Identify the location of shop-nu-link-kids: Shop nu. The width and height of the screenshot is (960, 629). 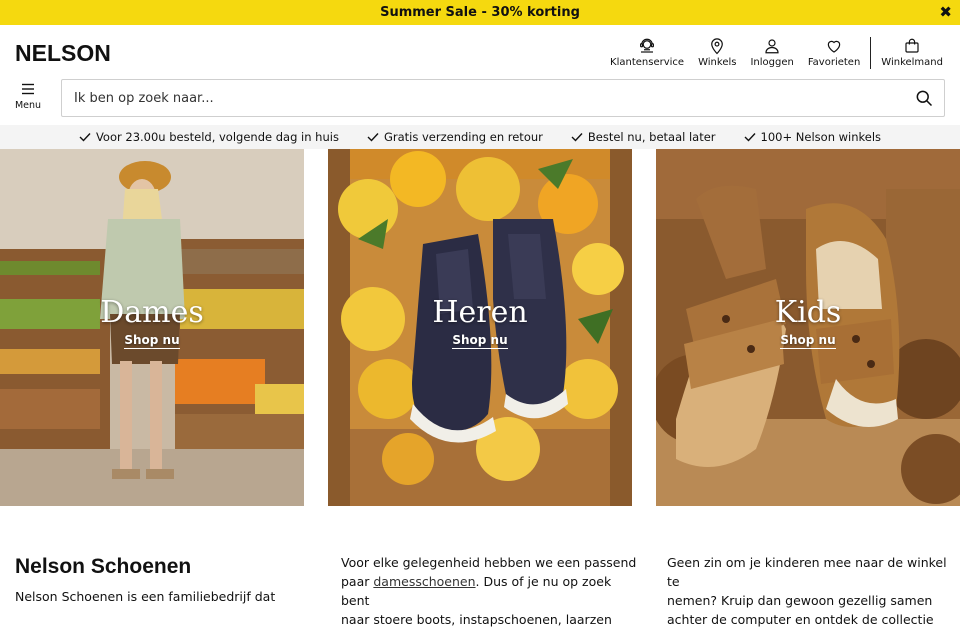
(808, 341).